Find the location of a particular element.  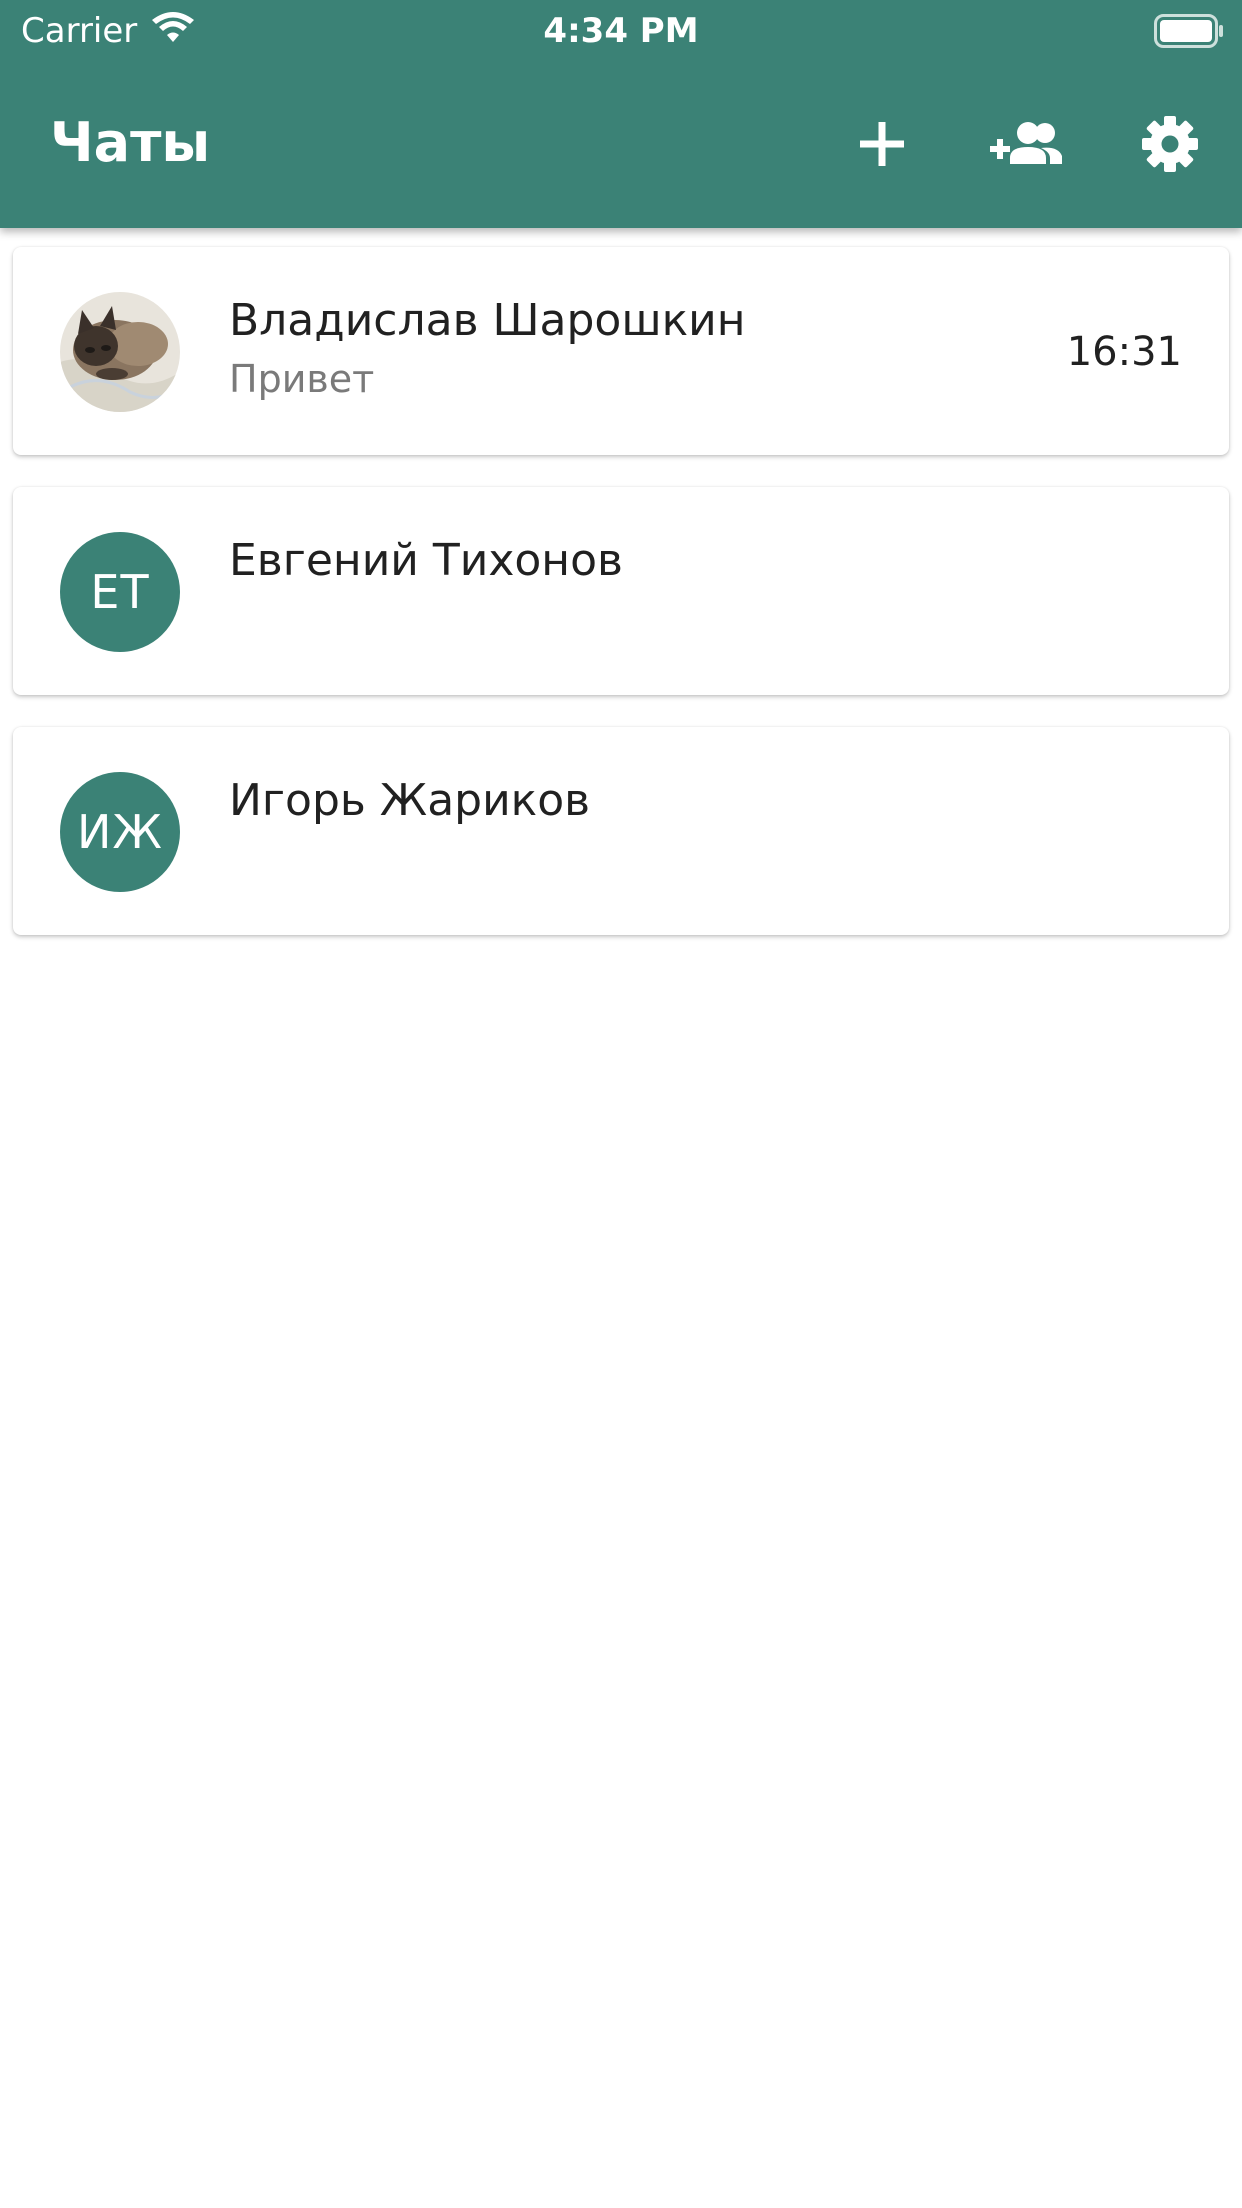

last-message: Привет is located at coordinates (302, 379).